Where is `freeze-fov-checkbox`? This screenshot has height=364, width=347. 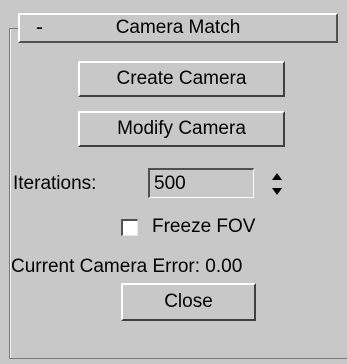 freeze-fov-checkbox is located at coordinates (129, 227).